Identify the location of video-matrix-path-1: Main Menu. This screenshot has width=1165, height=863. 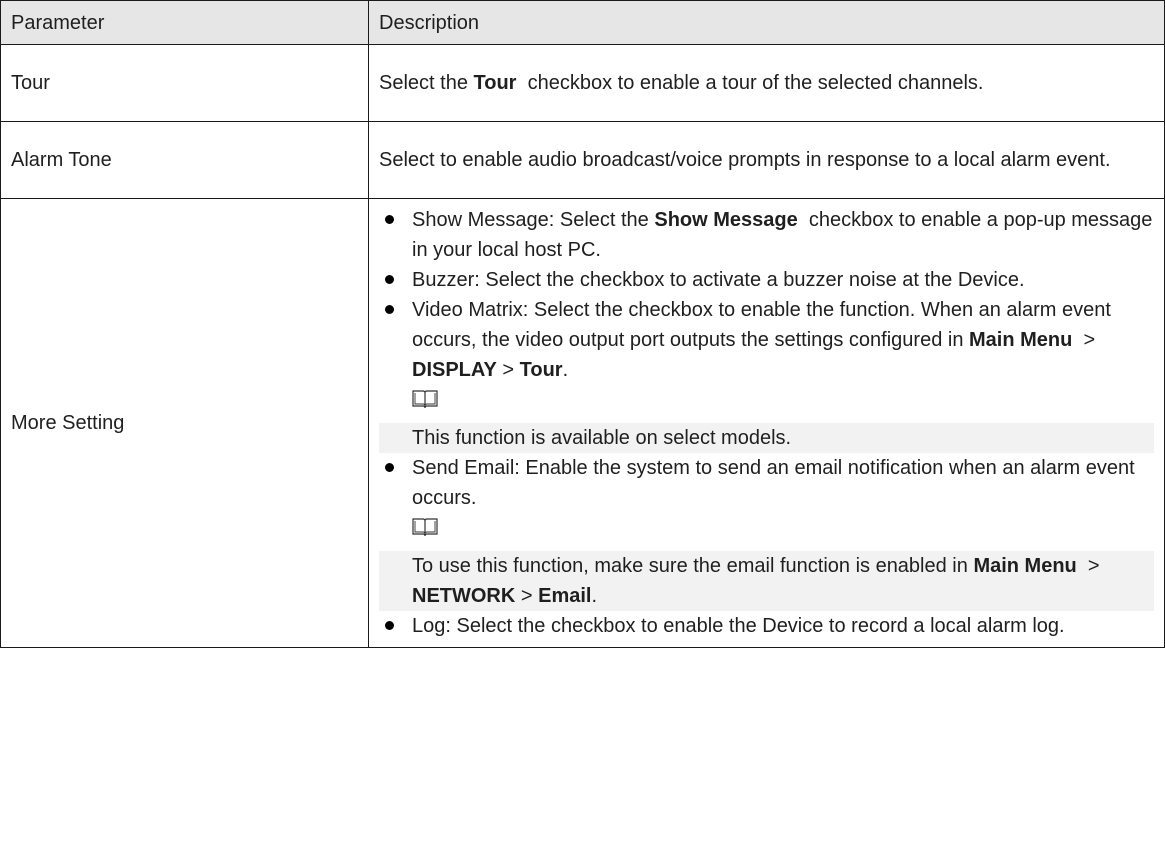
(1021, 340).